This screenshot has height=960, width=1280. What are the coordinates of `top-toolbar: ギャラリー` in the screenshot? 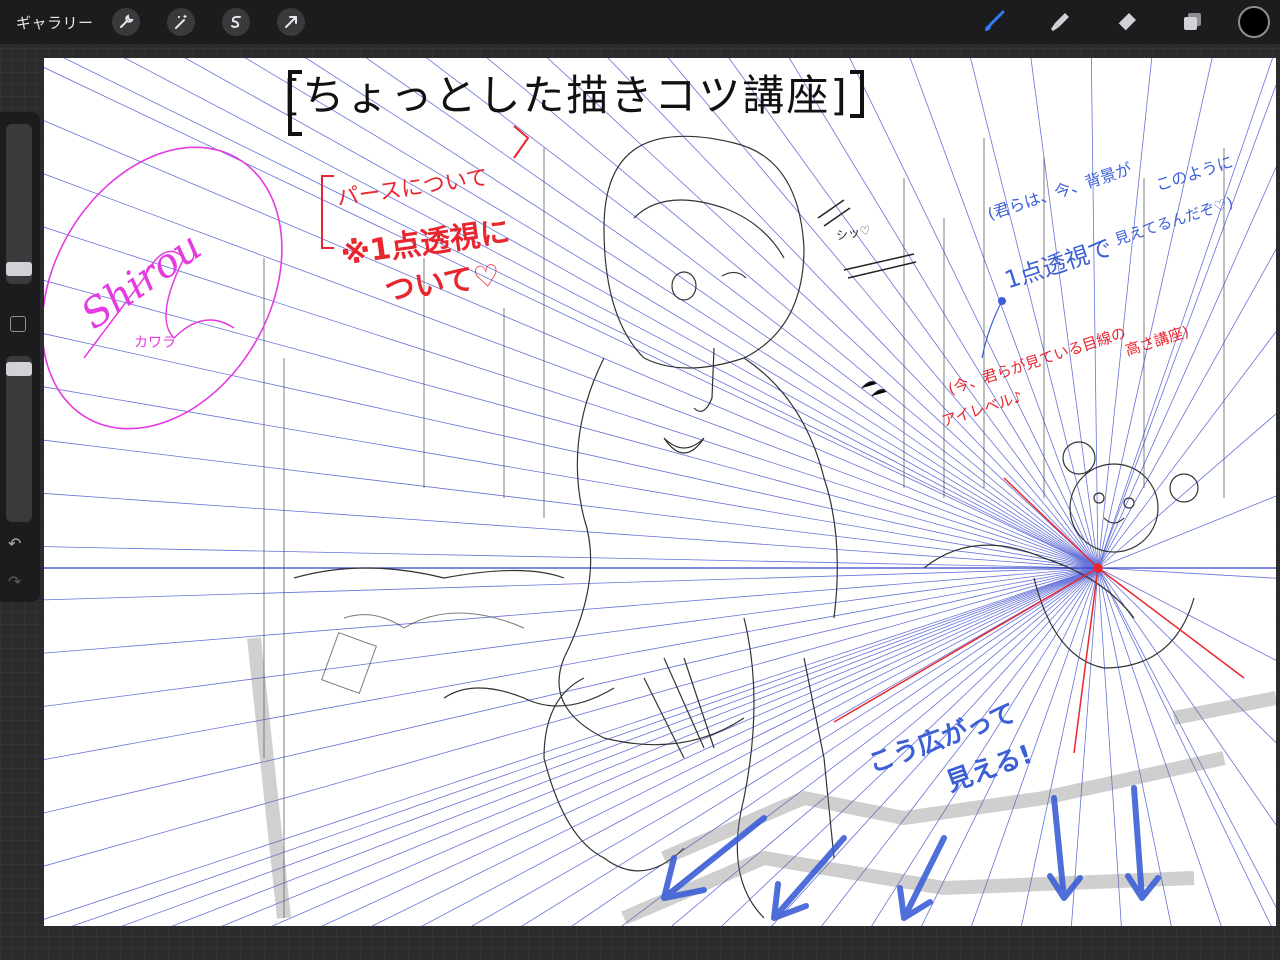 It's located at (640, 22).